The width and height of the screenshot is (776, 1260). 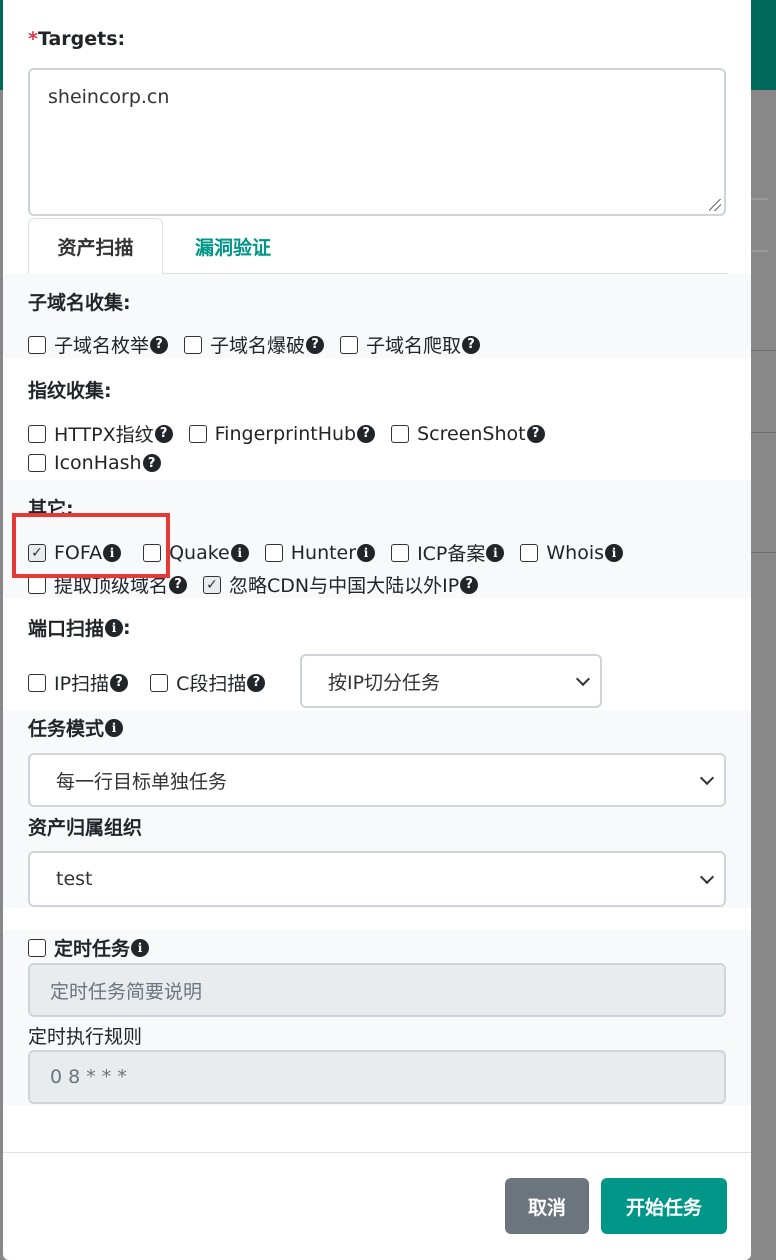 I want to click on option-fingerprinthub: FingerprintHub?, so click(x=282, y=434).